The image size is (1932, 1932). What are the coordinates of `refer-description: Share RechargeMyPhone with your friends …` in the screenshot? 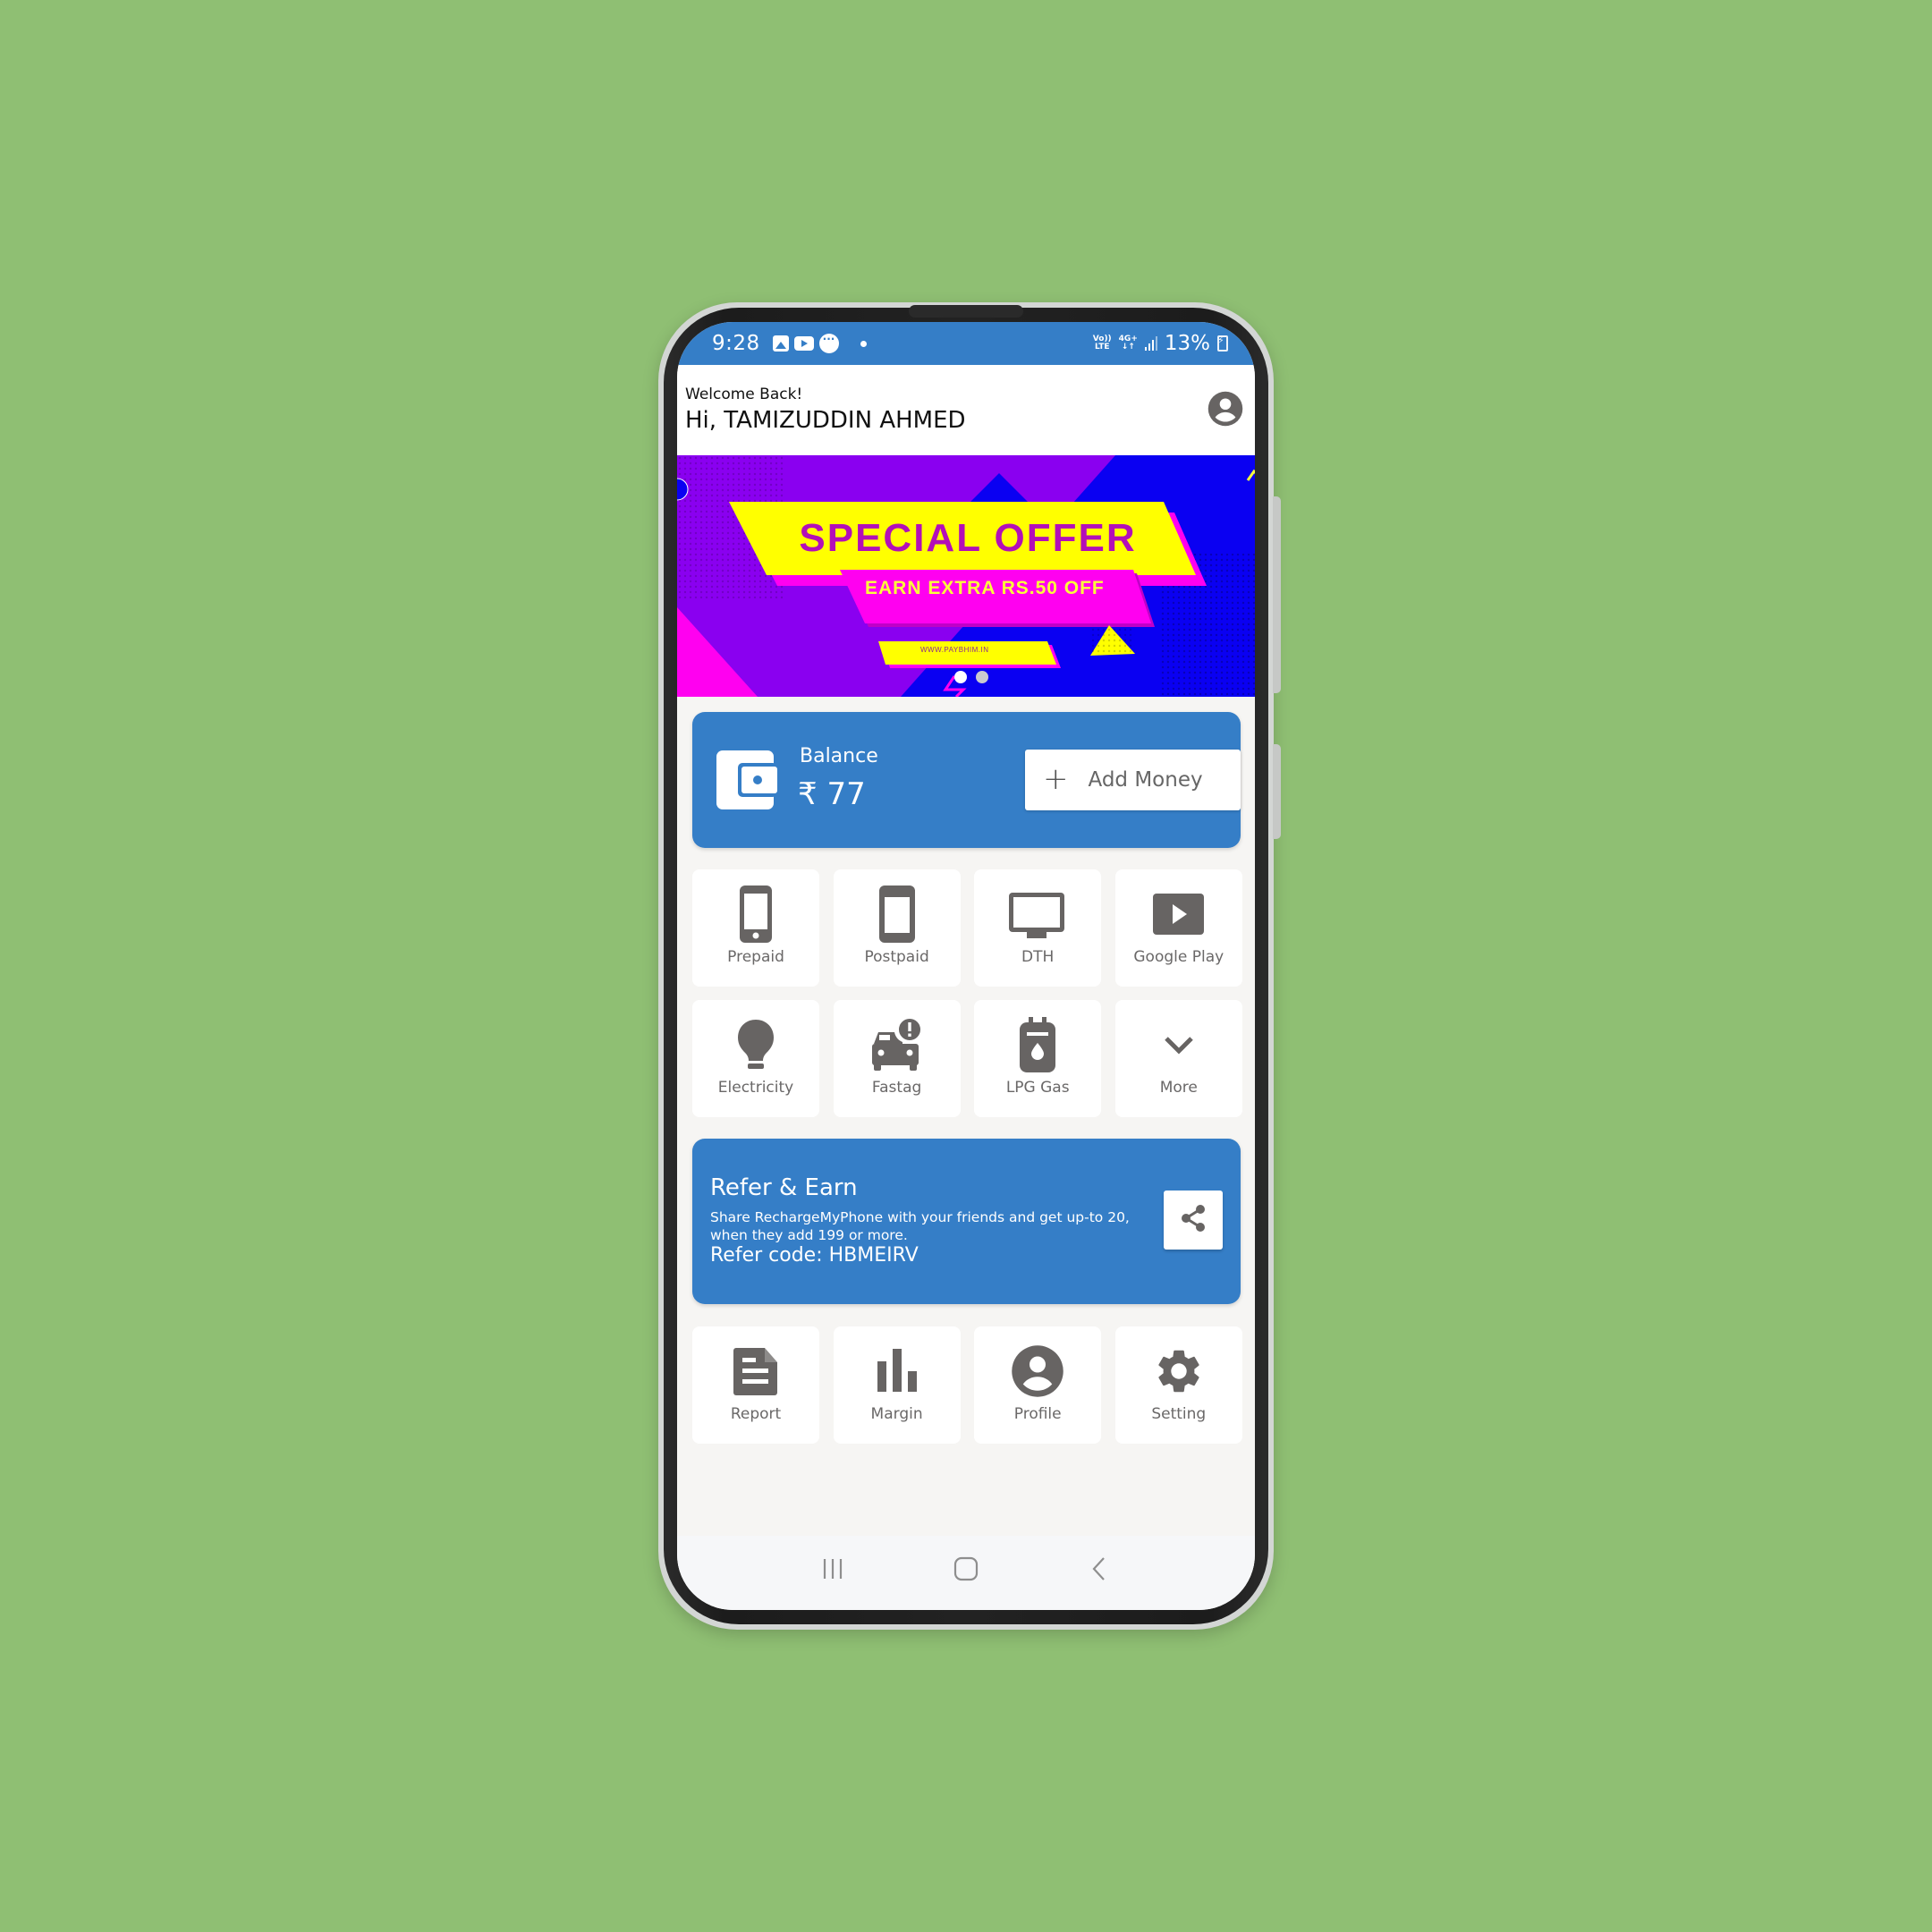 It's located at (920, 1226).